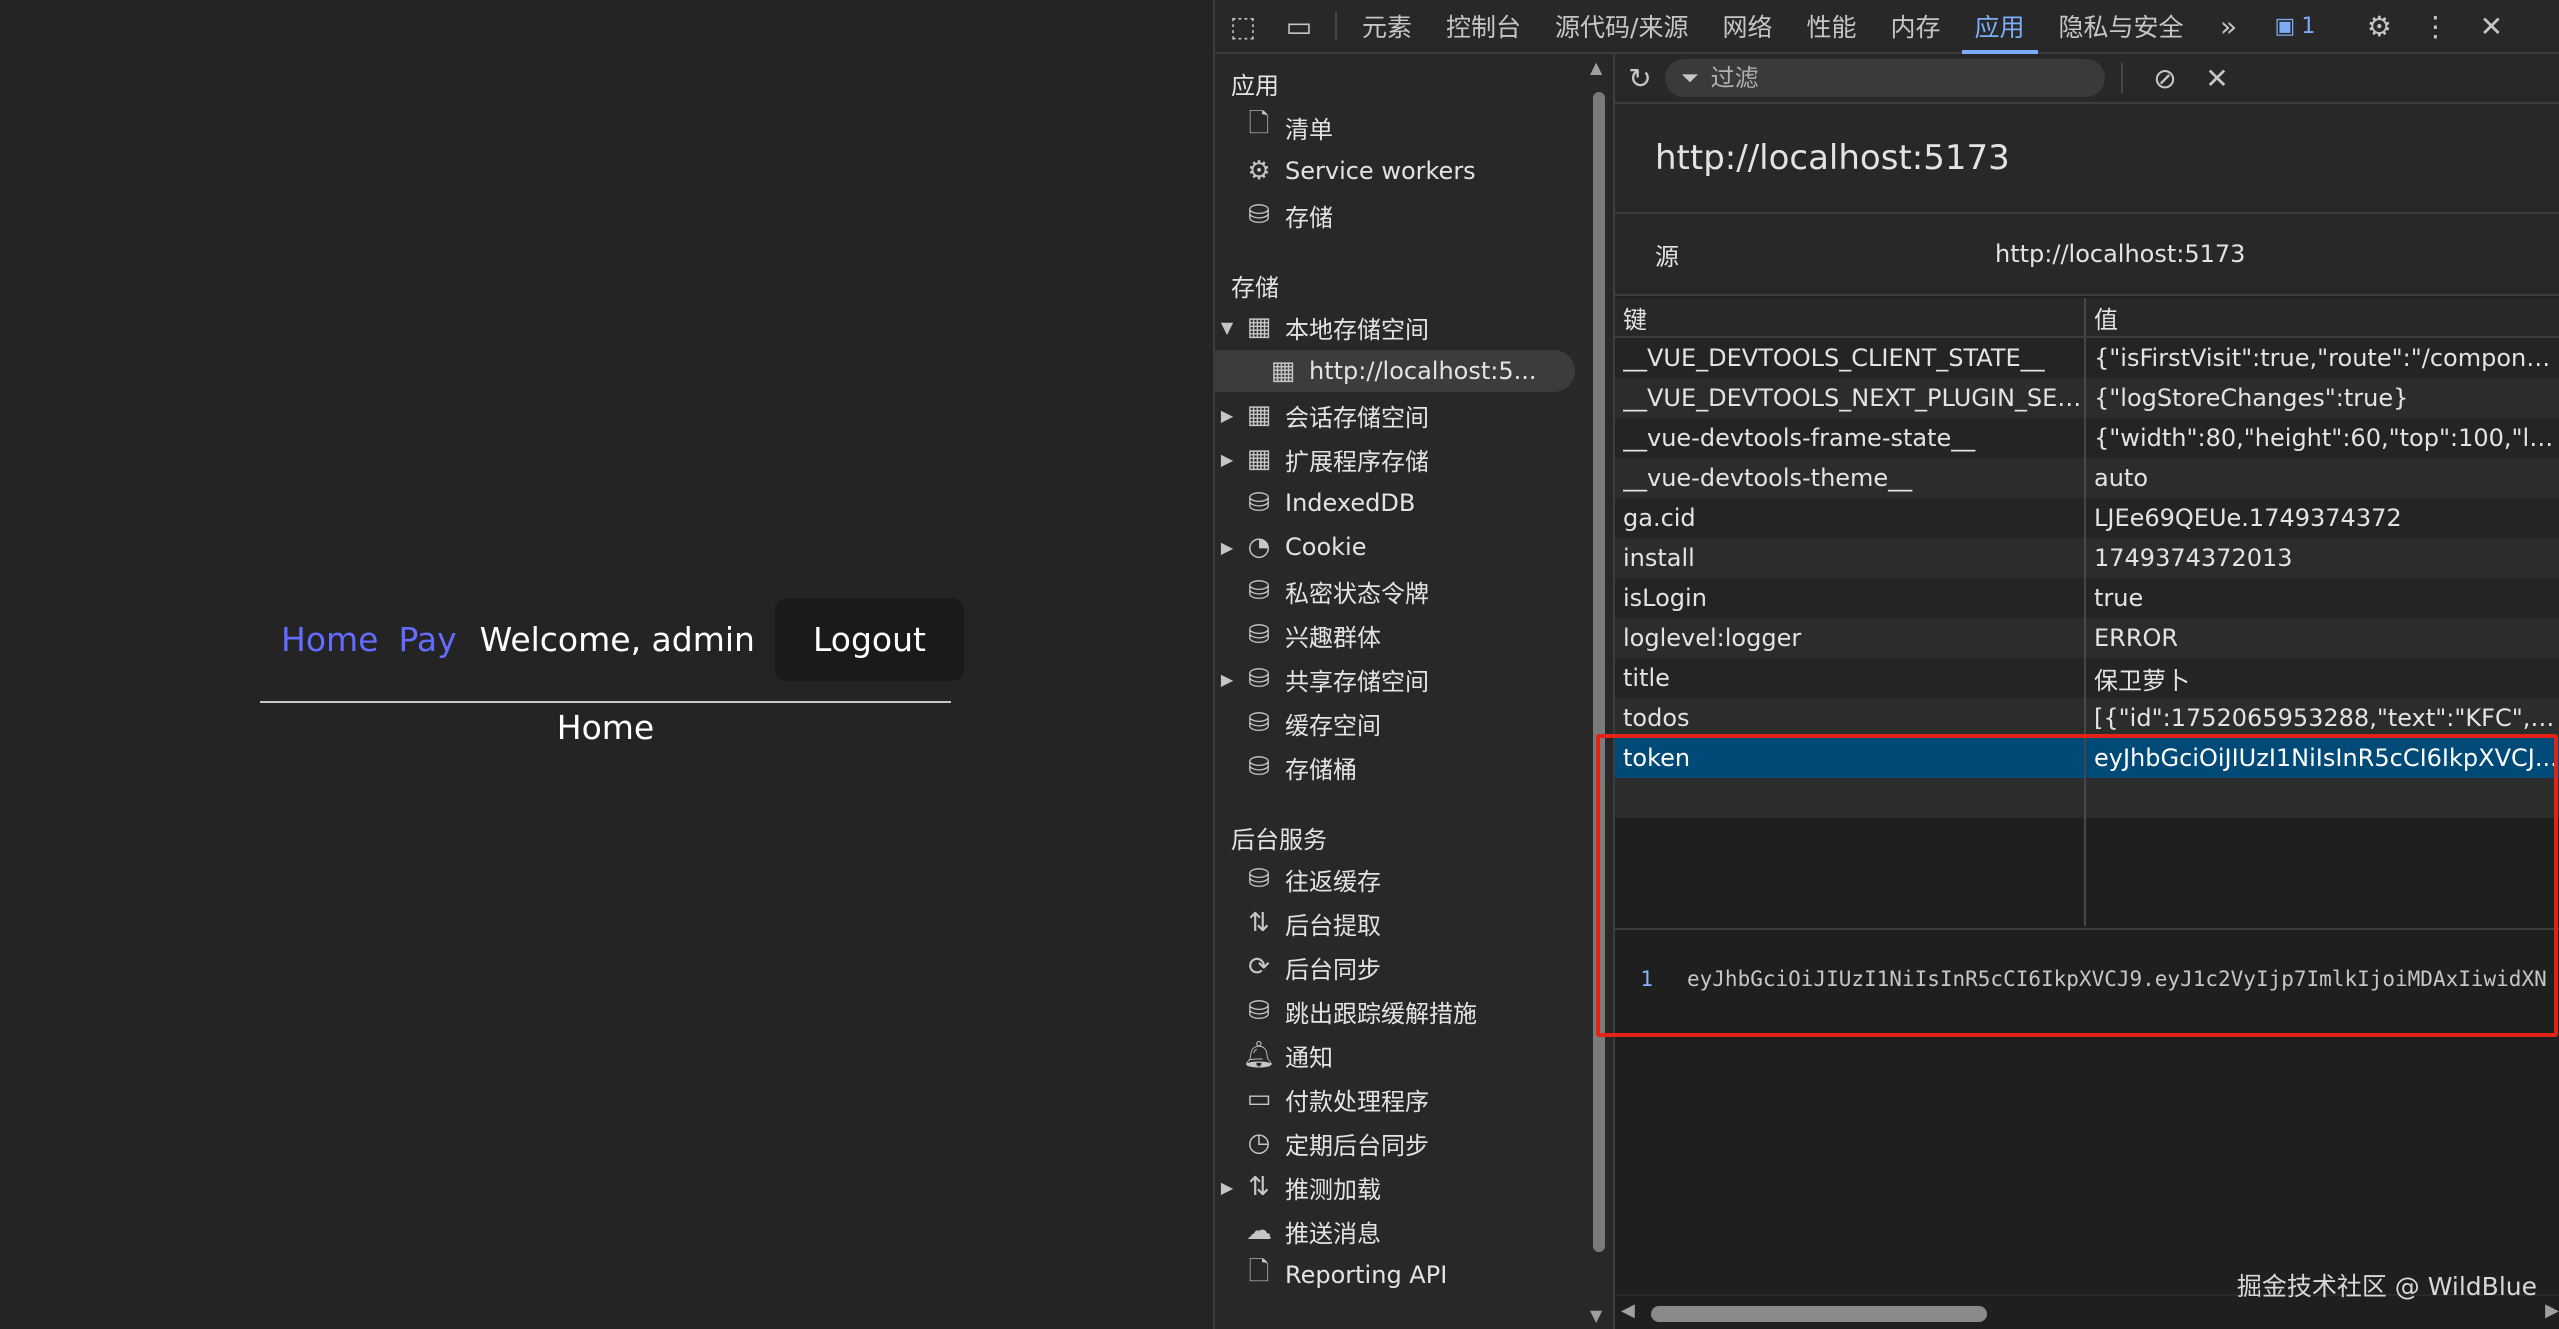 The width and height of the screenshot is (2559, 1329). I want to click on sidebar-scrollbar: ▲ ▼, so click(1598, 691).